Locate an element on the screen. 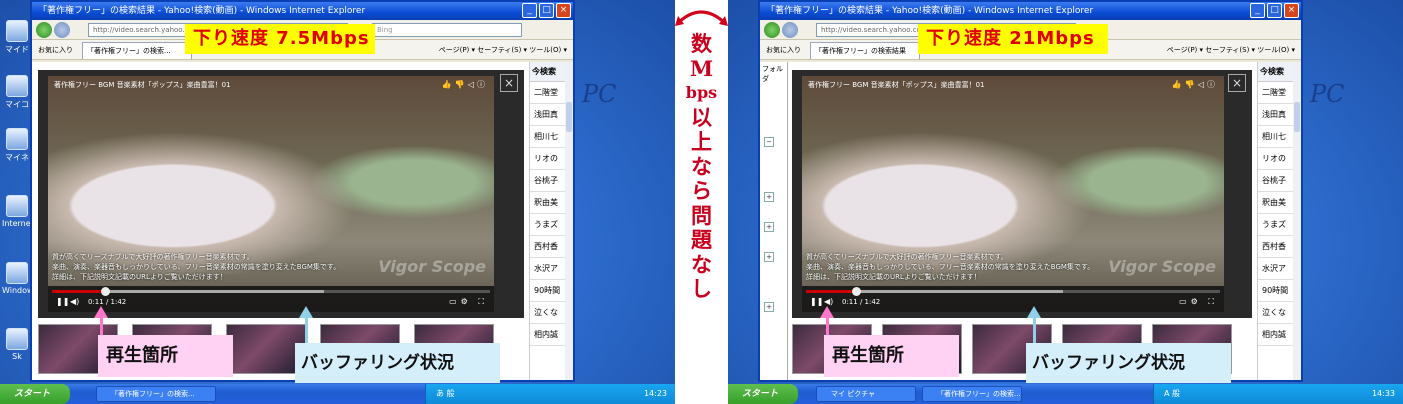  download-speed-label: 下り速度 7.5Mbps is located at coordinates (280, 39).